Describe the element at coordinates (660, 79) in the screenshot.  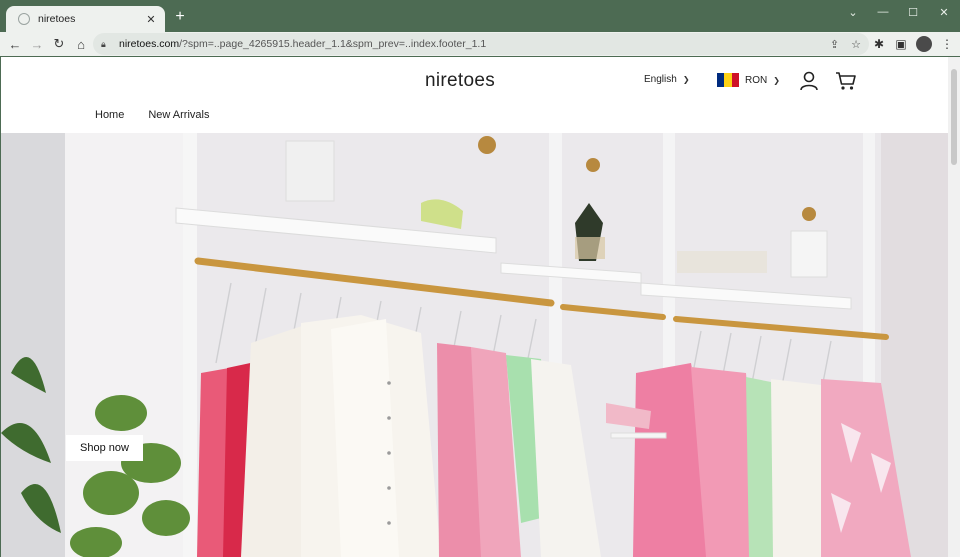
I see `language-label: English` at that location.